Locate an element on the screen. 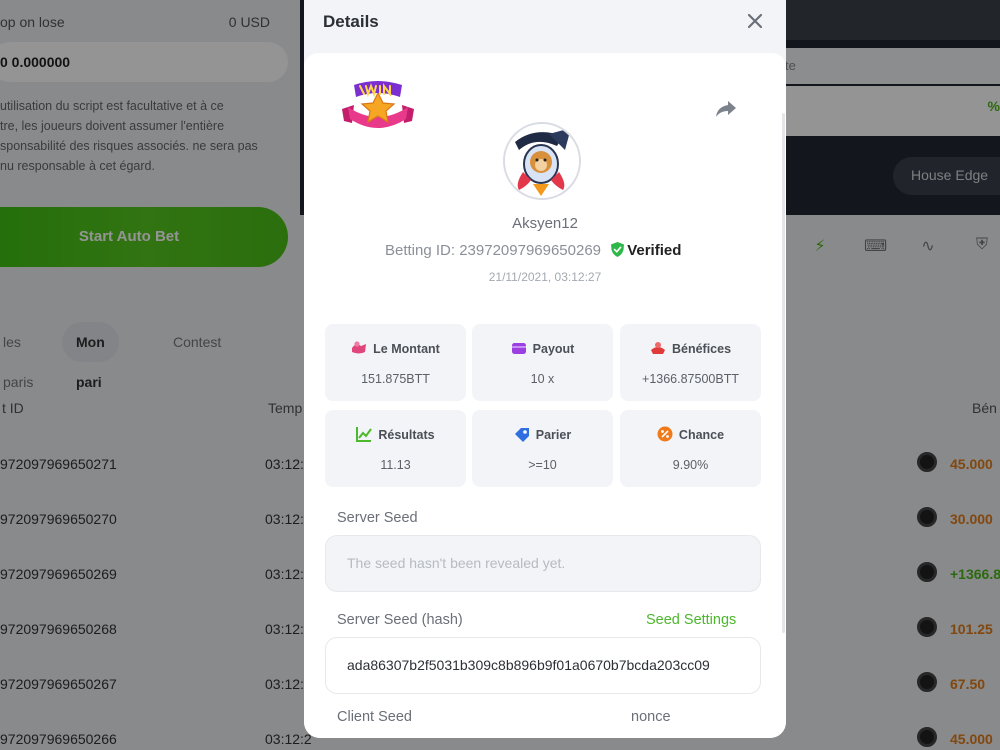  server-seed-hash-label: Server Seed (hash) is located at coordinates (400, 620).